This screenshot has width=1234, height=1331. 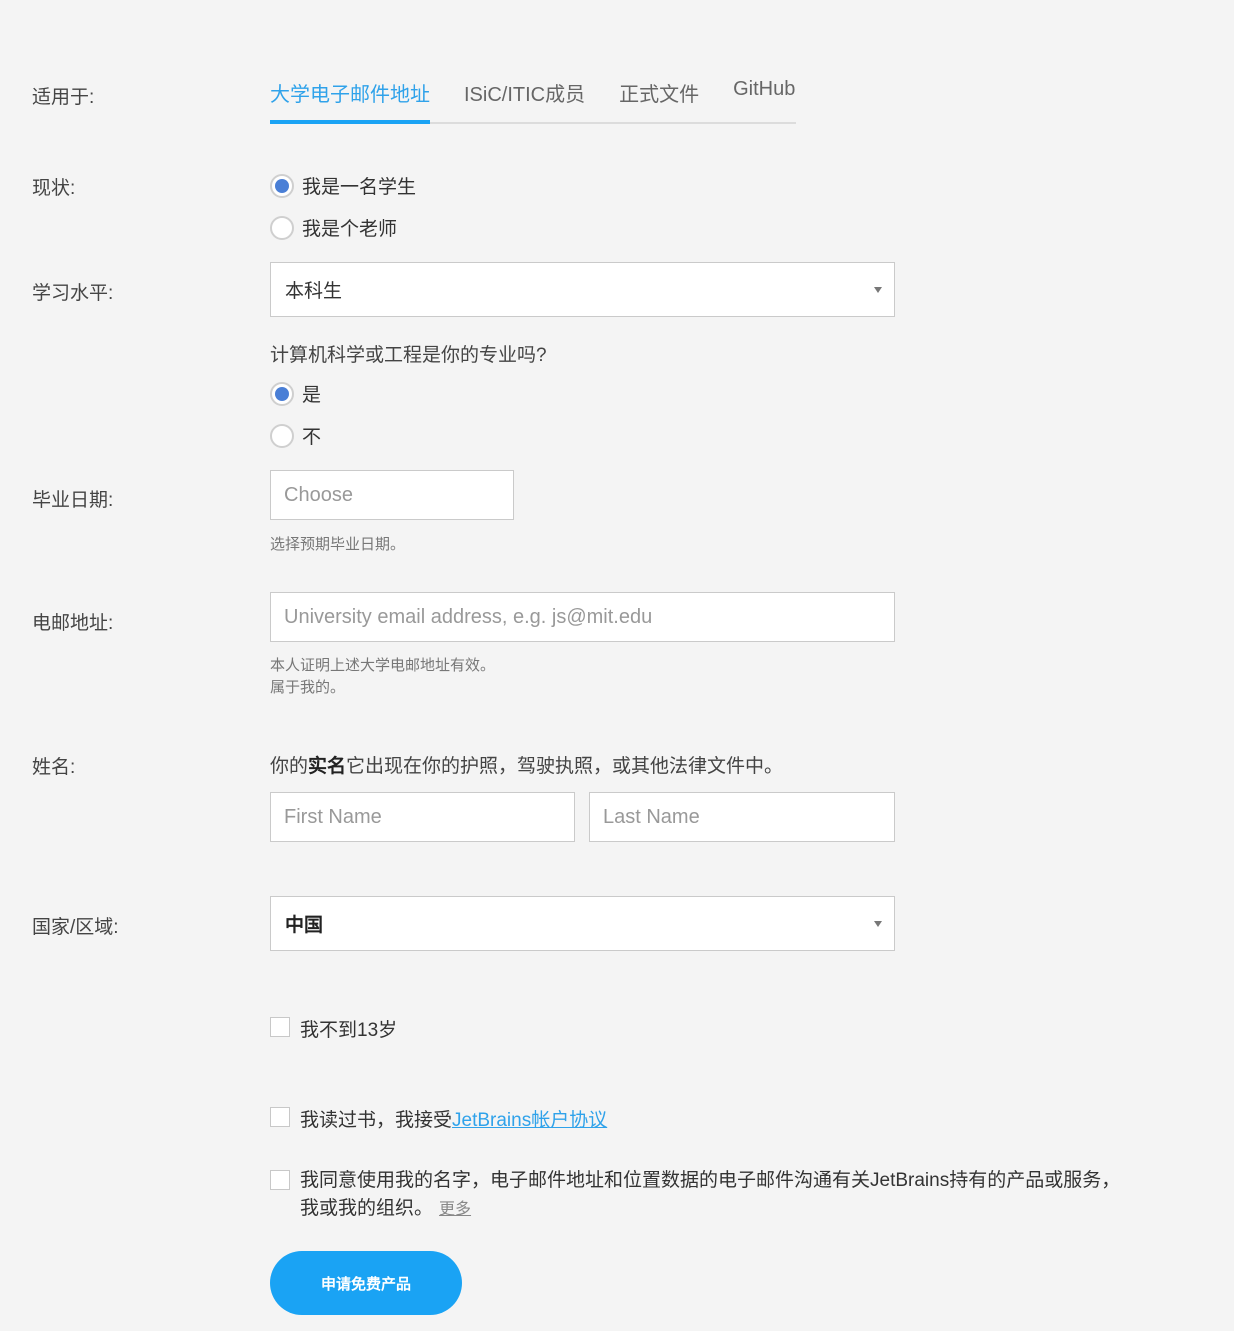 I want to click on applies-to-label: 适用于:, so click(x=63, y=97).